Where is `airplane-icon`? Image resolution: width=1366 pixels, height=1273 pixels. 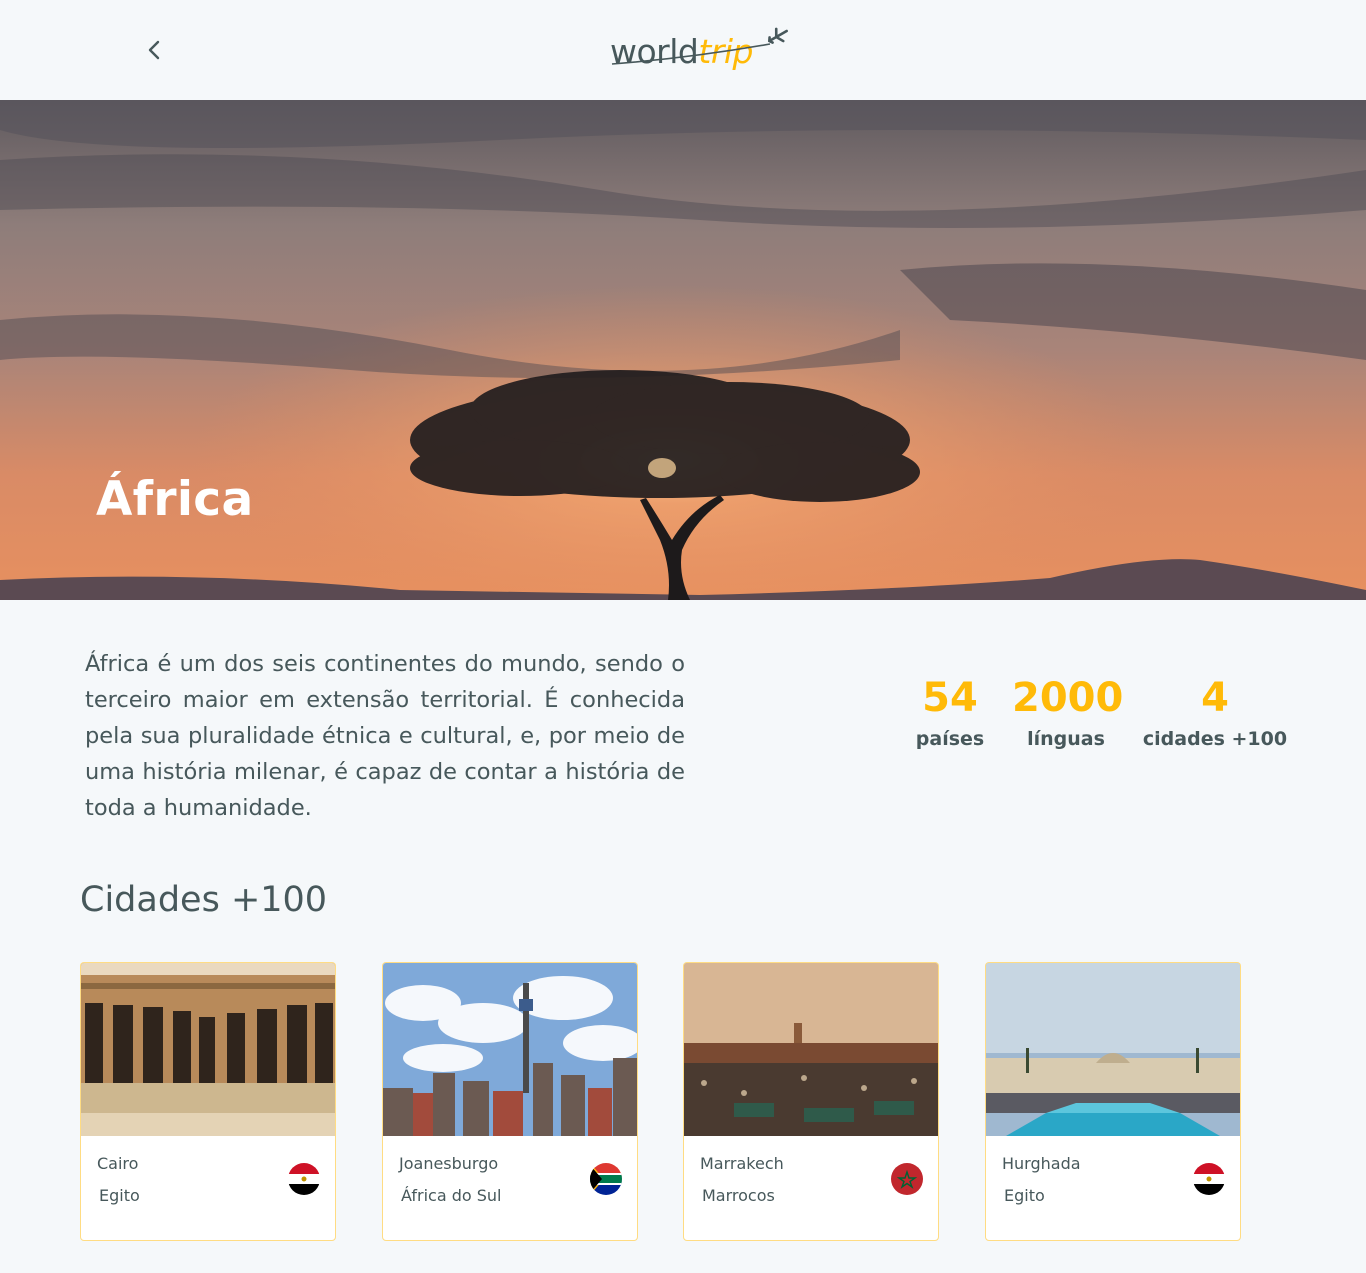
airplane-icon is located at coordinates (699, 46).